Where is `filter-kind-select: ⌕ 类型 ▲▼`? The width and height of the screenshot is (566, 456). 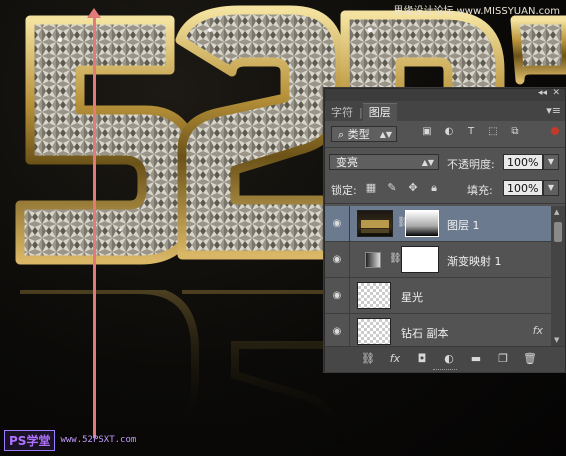 filter-kind-select: ⌕ 类型 ▲▼ is located at coordinates (364, 134).